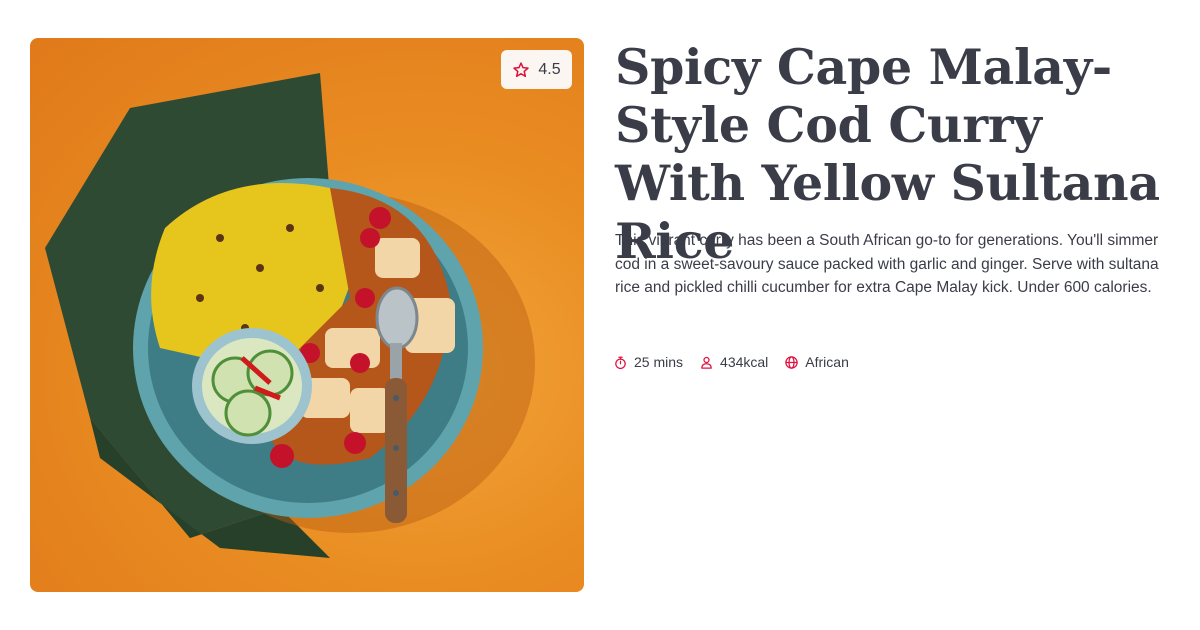  I want to click on rating-badge: 4.5, so click(536, 69).